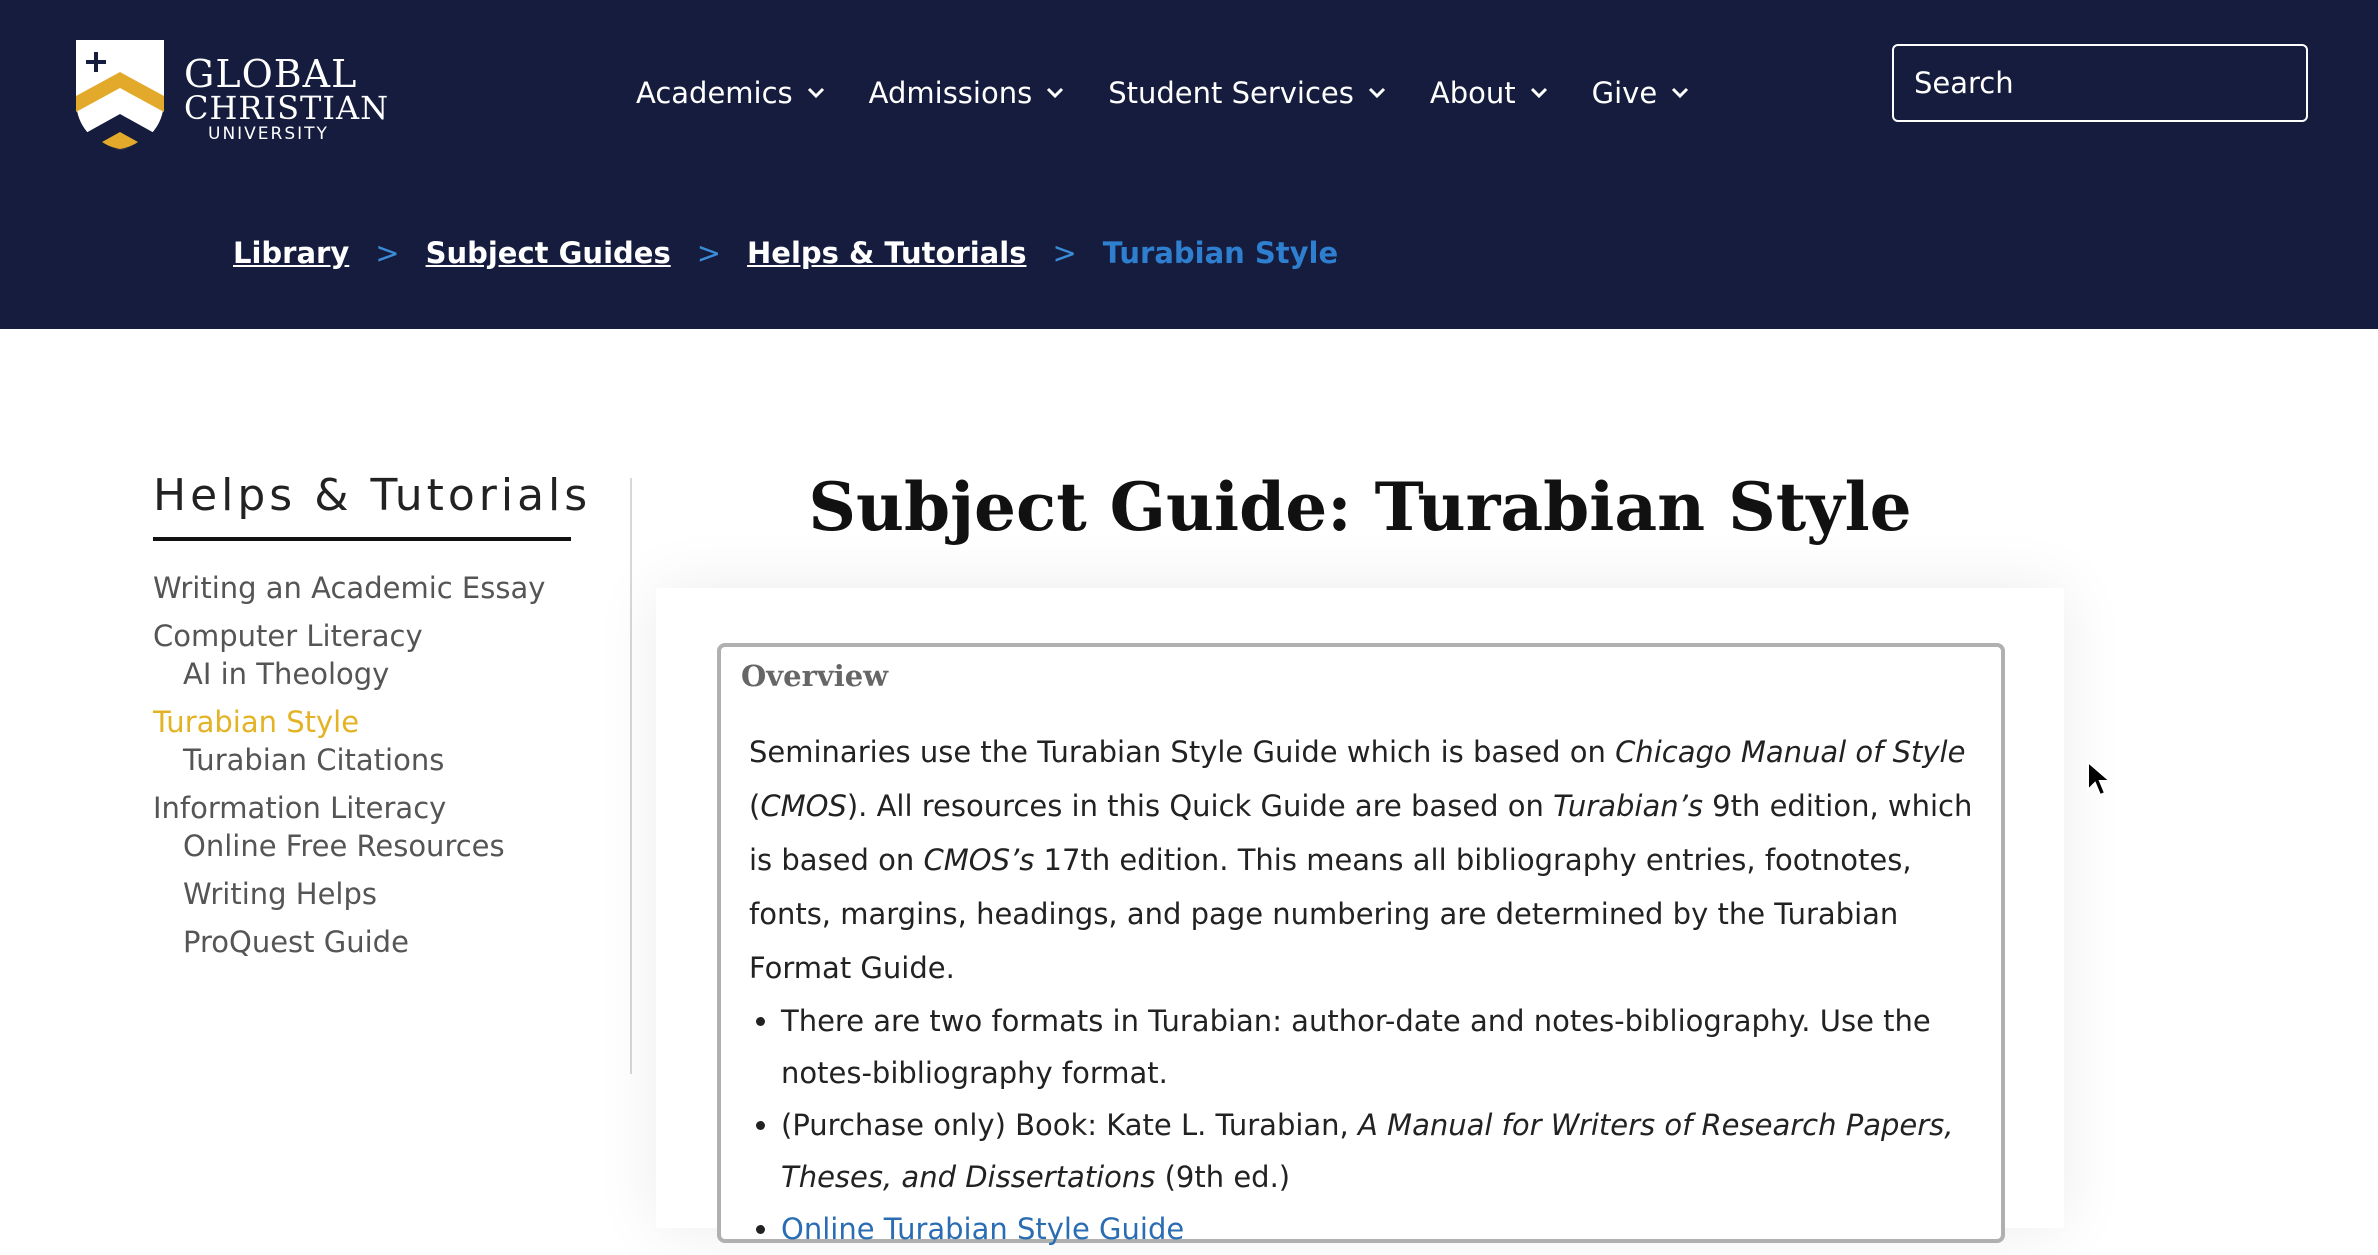 The height and width of the screenshot is (1255, 2378). Describe the element at coordinates (1628, 806) in the screenshot. I see `intro-turabian: Turabian’s` at that location.